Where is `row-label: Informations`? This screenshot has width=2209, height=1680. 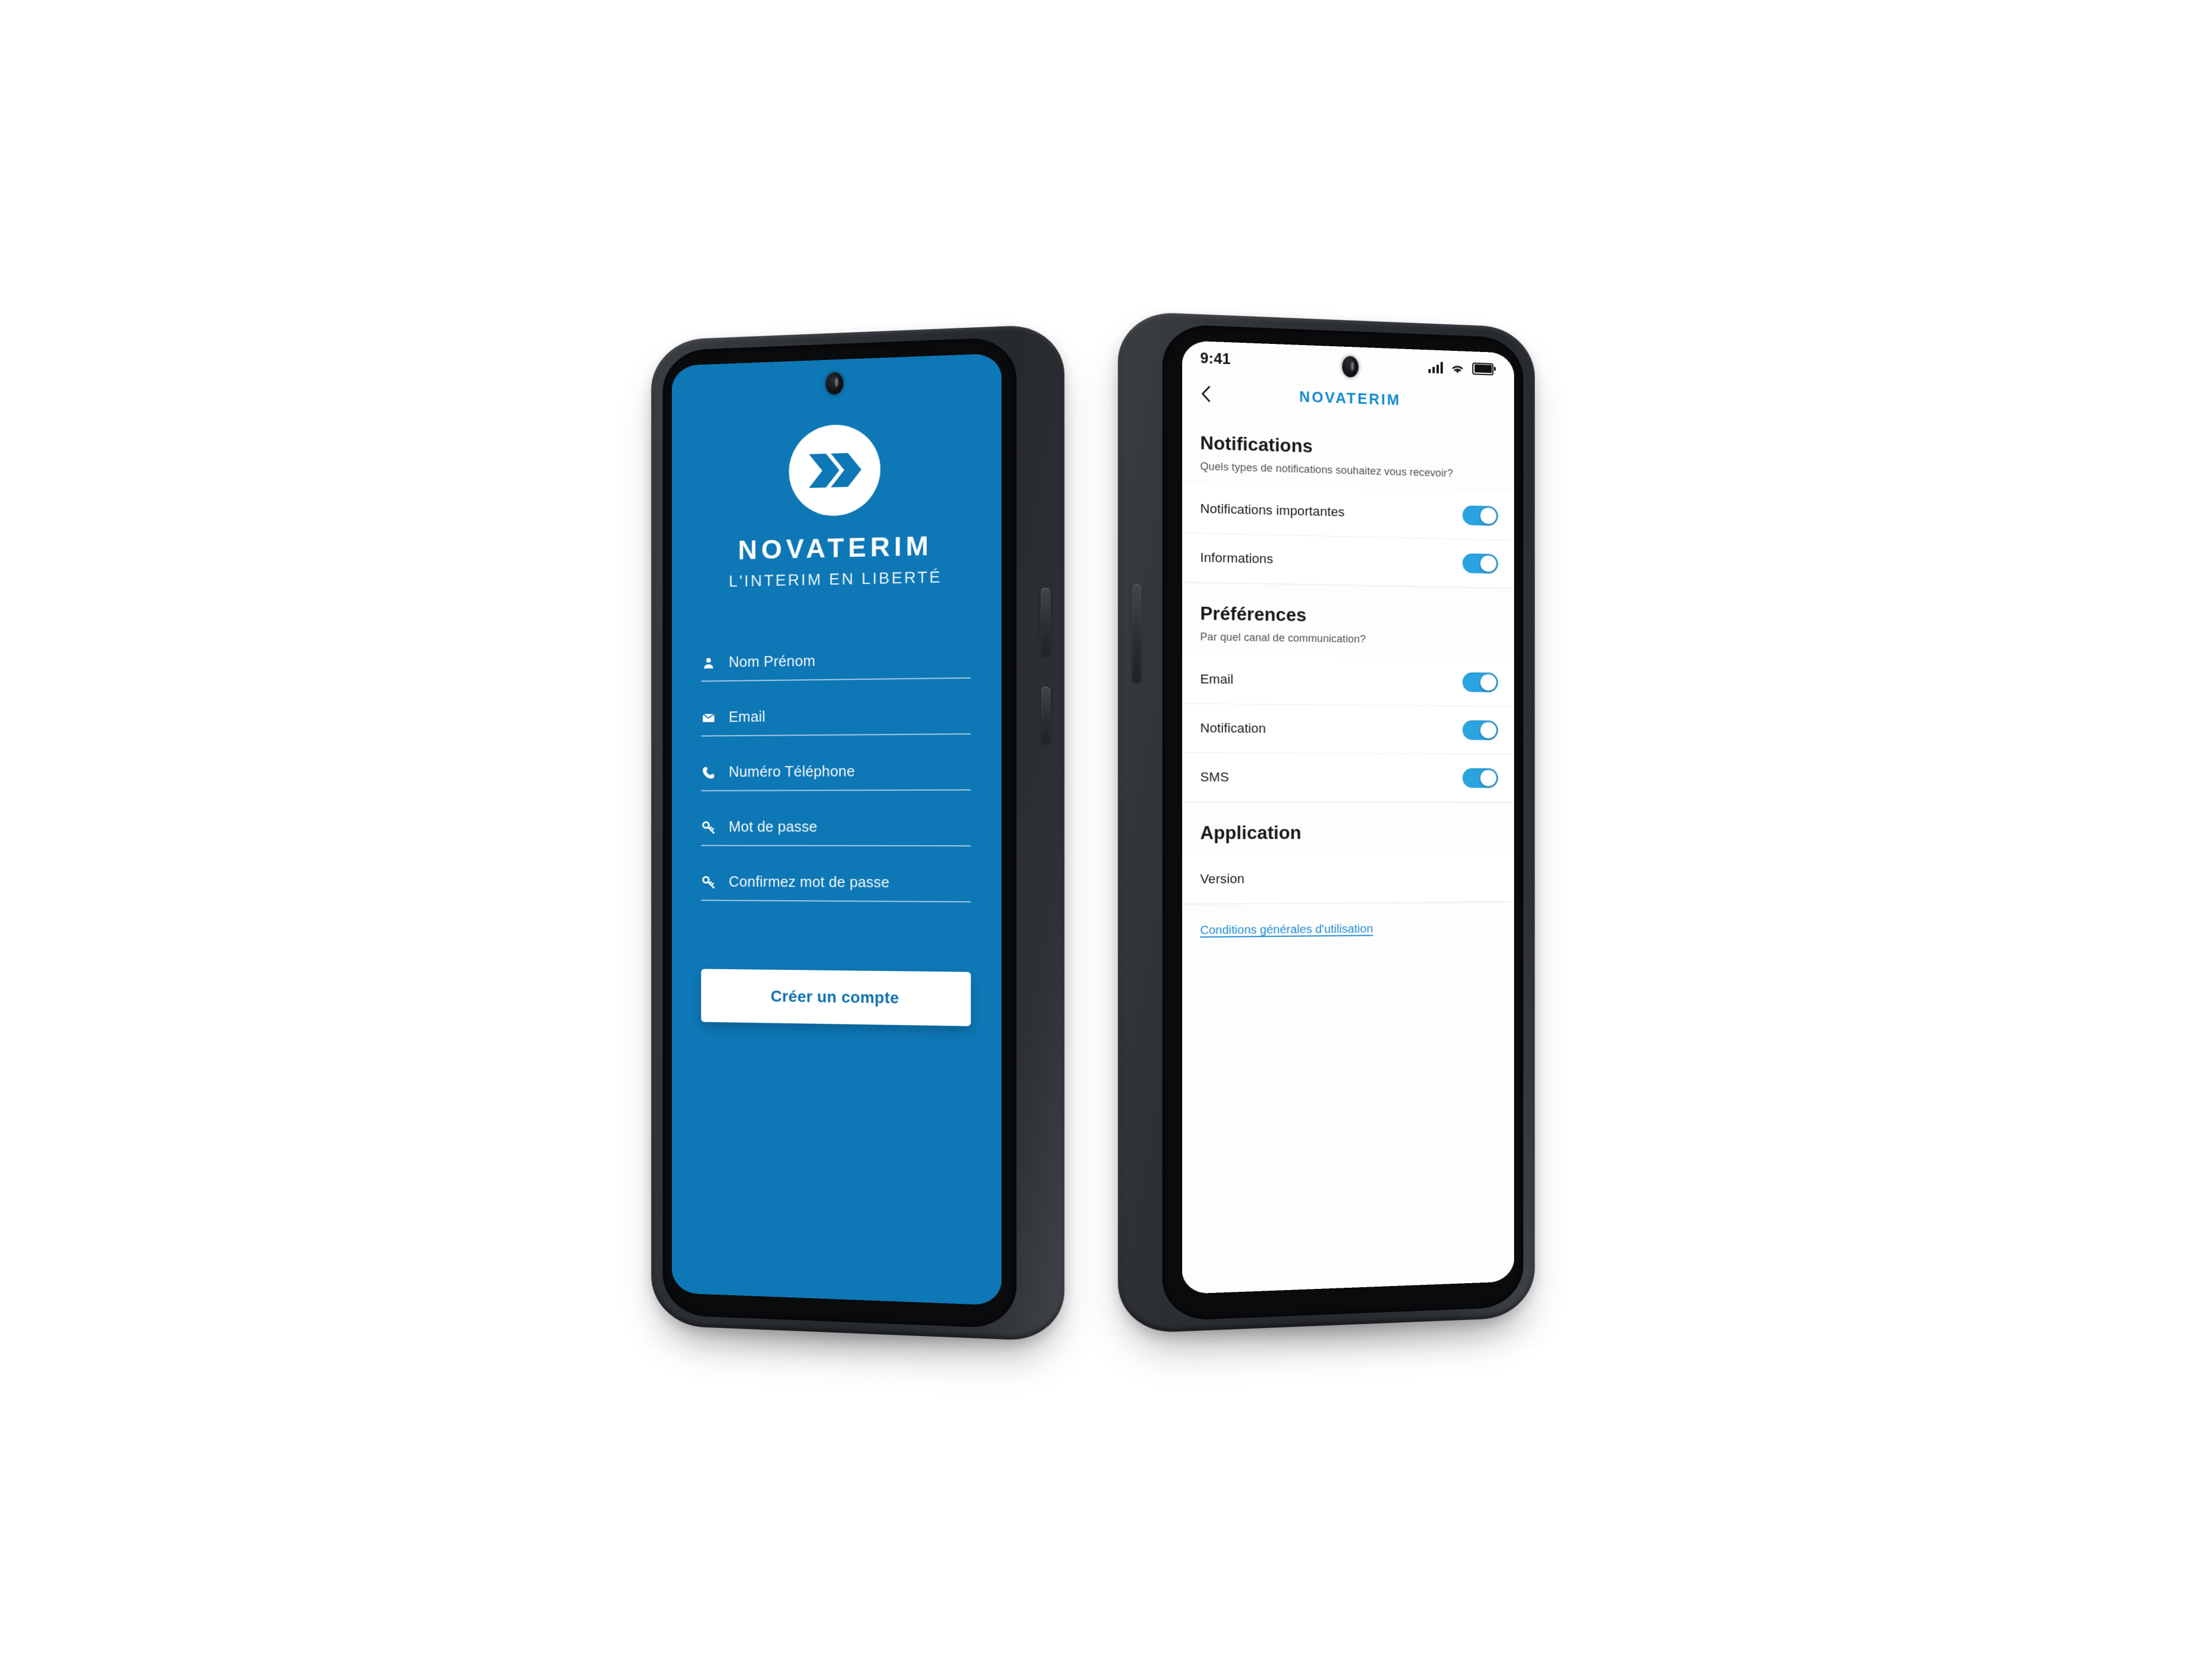
row-label: Informations is located at coordinates (1237, 558).